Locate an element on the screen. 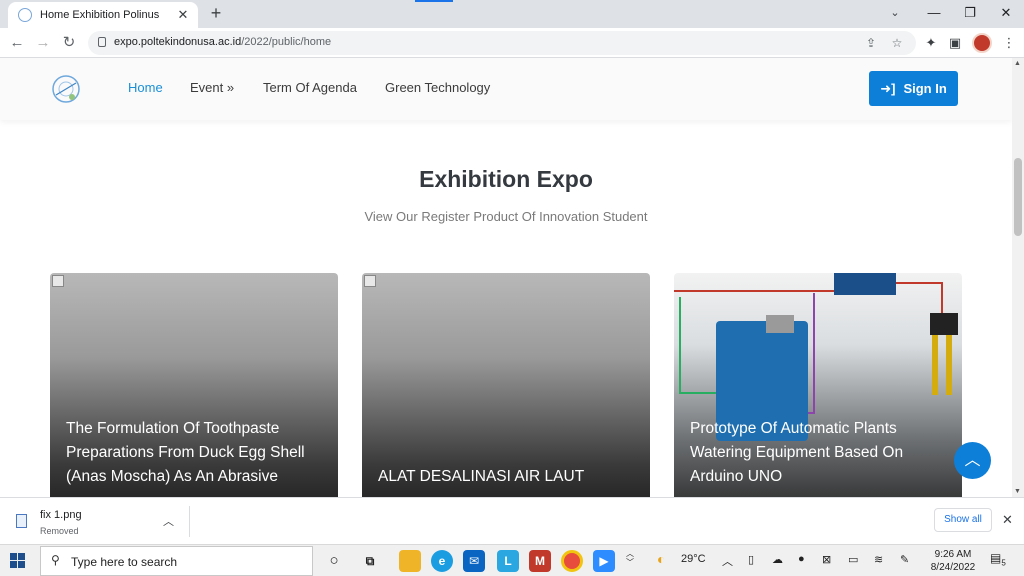  task-view-icon: ⧉ is located at coordinates (370, 561).